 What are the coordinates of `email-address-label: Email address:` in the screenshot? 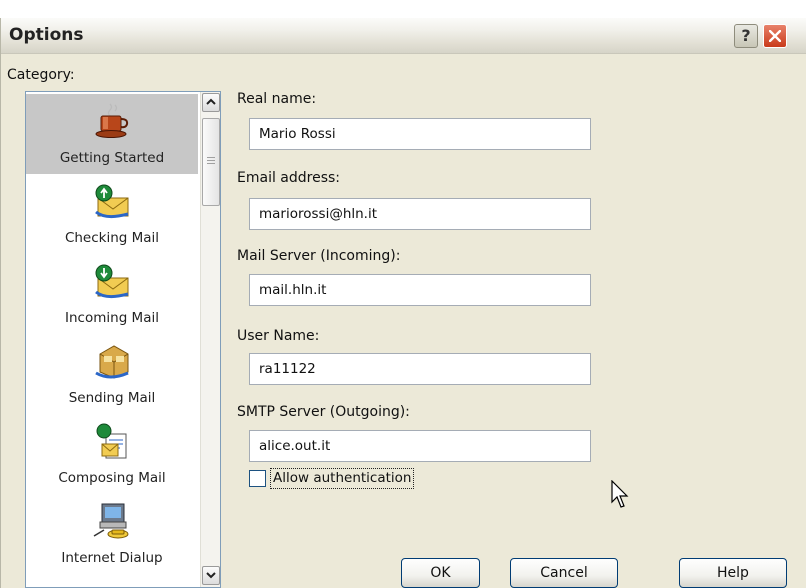 It's located at (289, 178).